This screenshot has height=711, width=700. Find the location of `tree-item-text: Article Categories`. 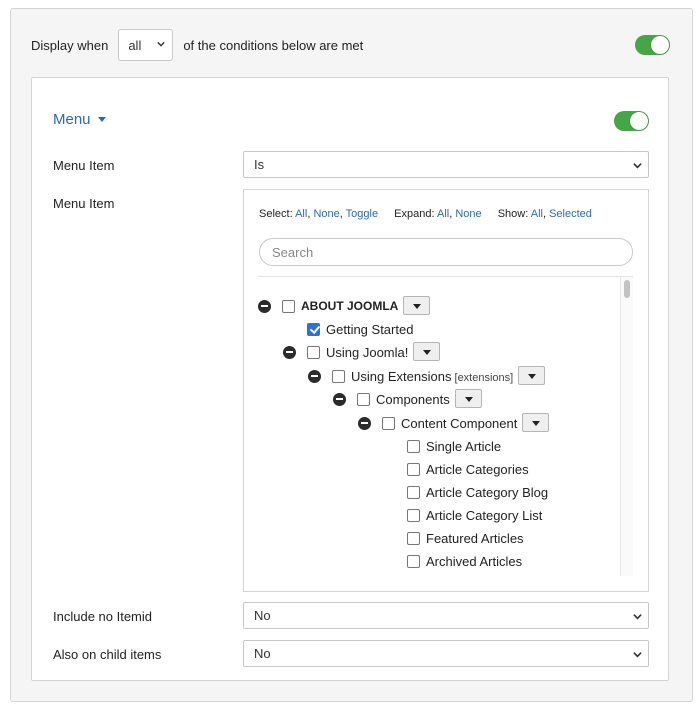

tree-item-text: Article Categories is located at coordinates (477, 469).